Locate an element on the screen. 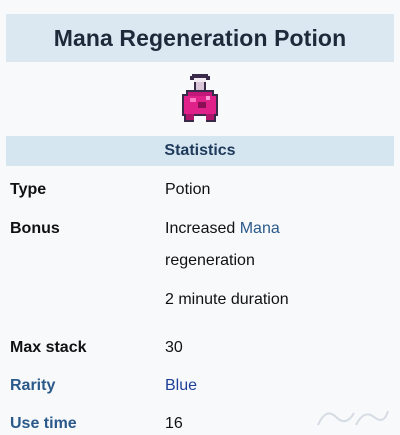  statistics-header: Statistics is located at coordinates (200, 151).